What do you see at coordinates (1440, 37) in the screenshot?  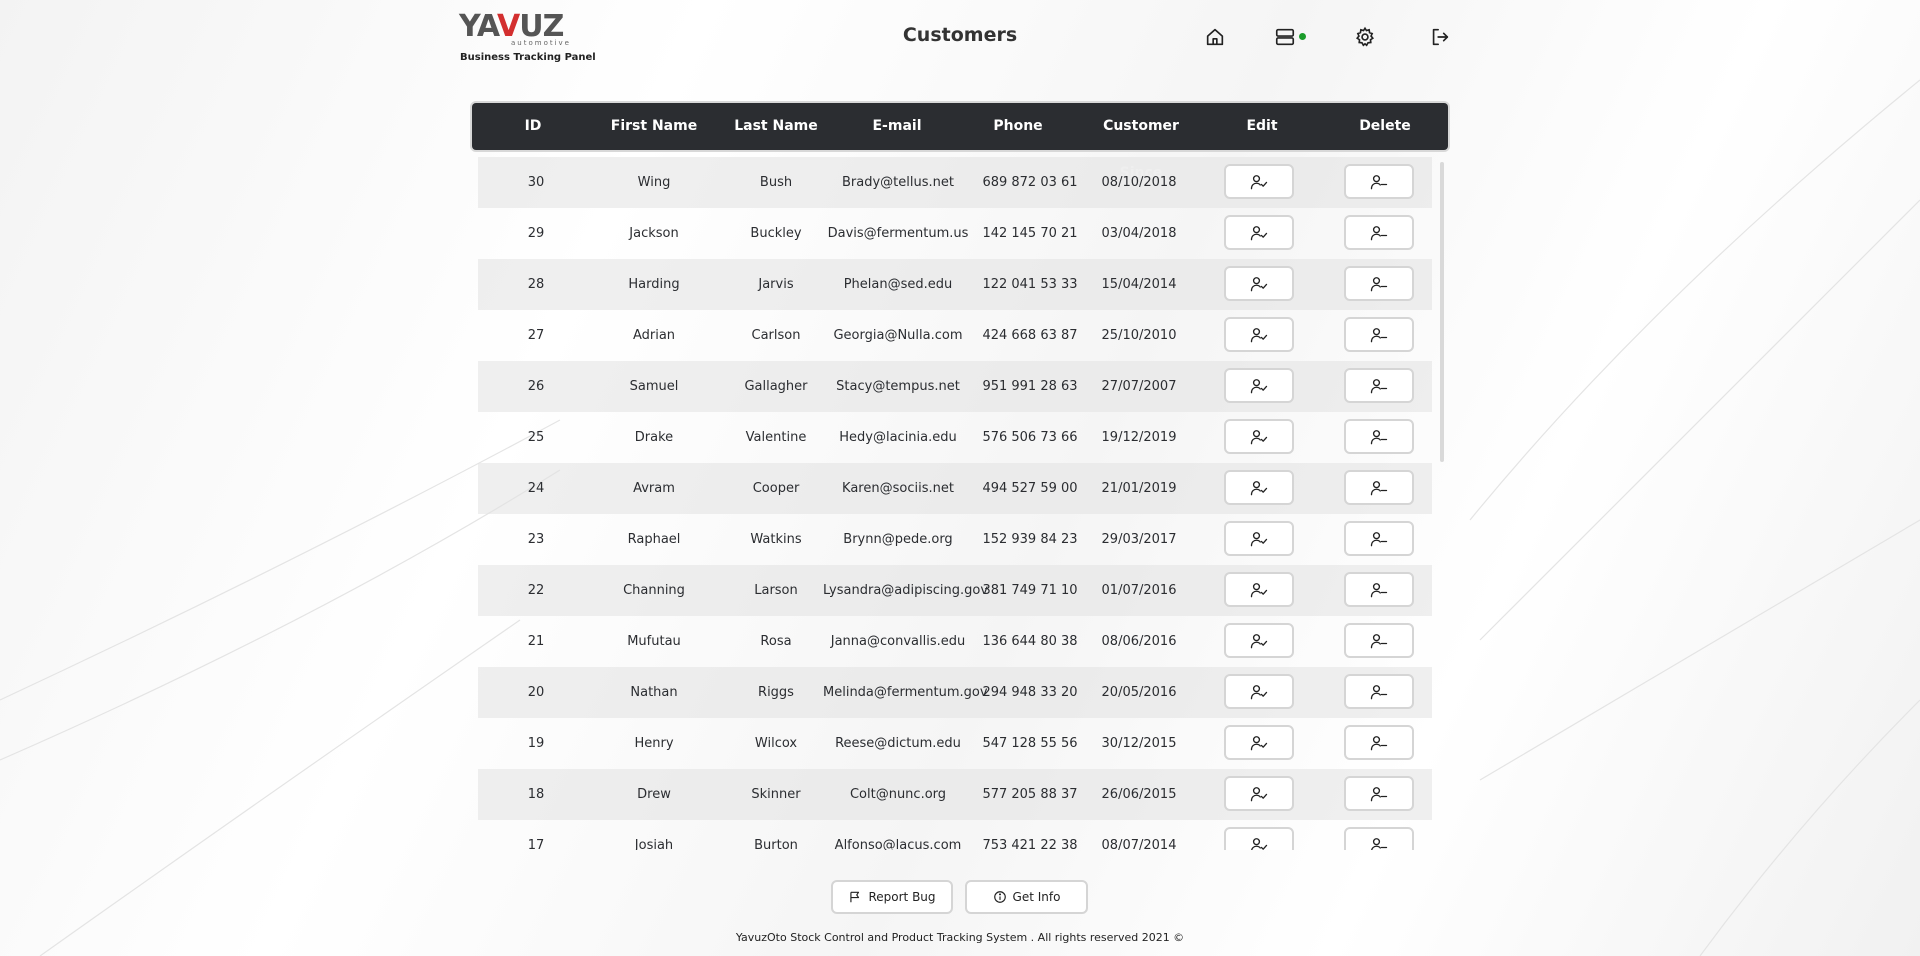 I see `logout-icon` at bounding box center [1440, 37].